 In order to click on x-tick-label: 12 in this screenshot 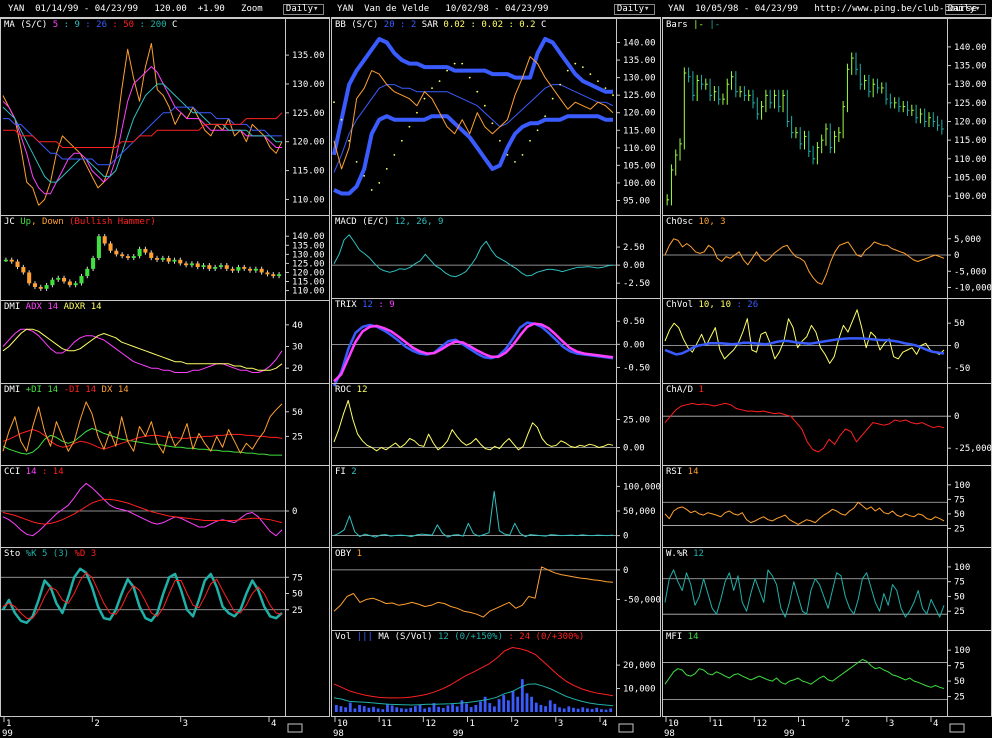, I will do `click(761, 724)`.